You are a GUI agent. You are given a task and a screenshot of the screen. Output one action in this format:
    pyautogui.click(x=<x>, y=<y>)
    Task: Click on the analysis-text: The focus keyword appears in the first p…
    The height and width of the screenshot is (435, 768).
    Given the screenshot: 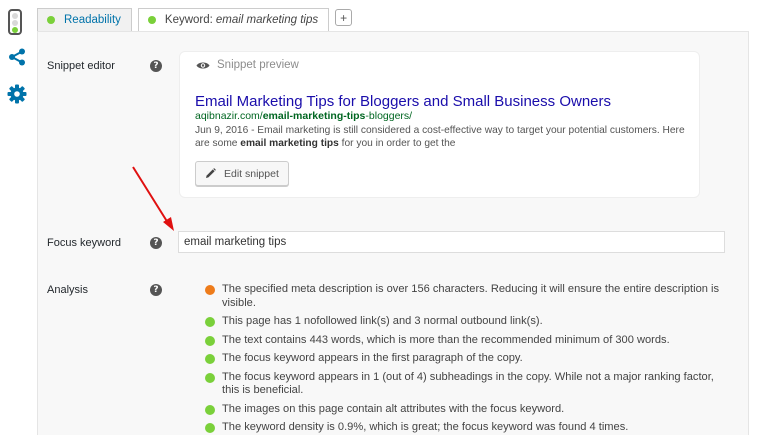 What is the action you would take?
    pyautogui.click(x=372, y=358)
    